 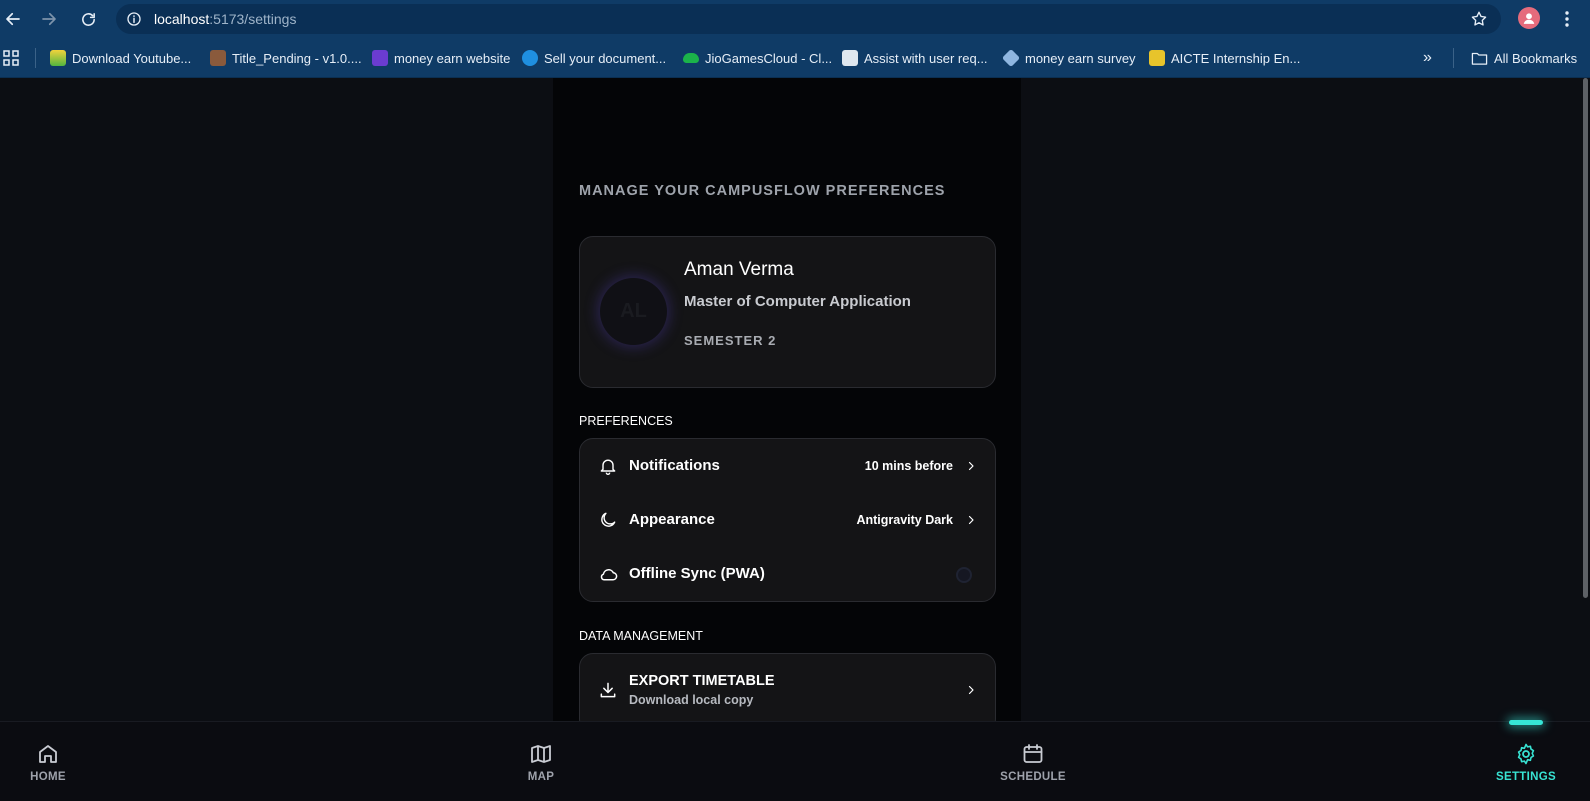 What do you see at coordinates (797, 301) in the screenshot?
I see `profile-degree: Master of Computer Application` at bounding box center [797, 301].